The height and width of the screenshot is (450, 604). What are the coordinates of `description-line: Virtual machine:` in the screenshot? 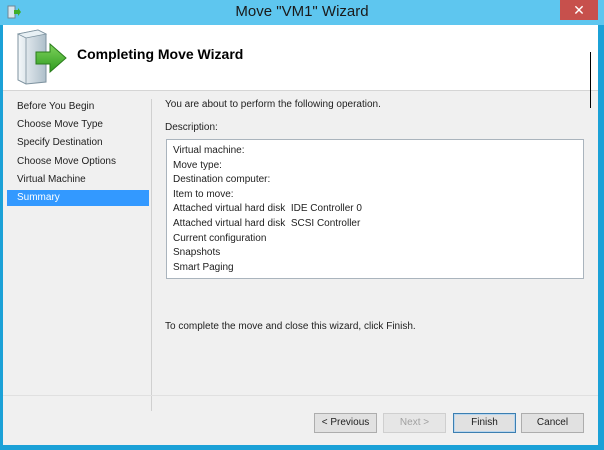 It's located at (209, 150).